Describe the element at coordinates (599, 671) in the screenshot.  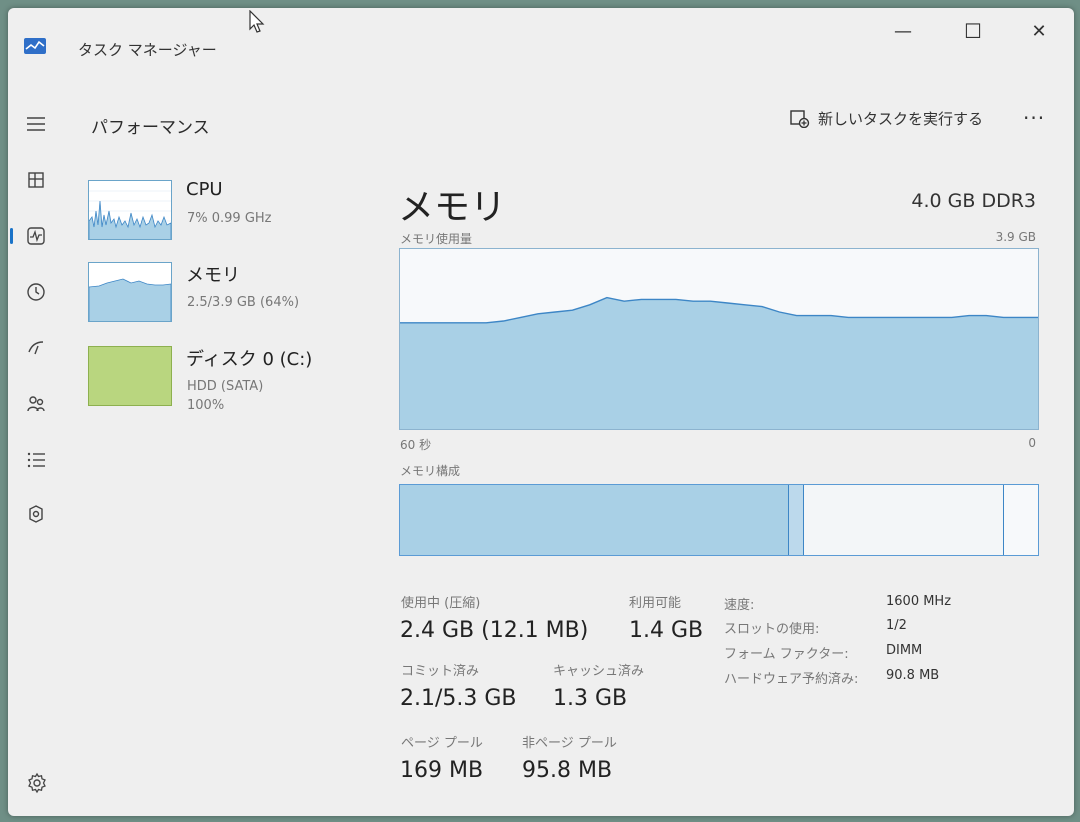
I see `cached-label: キャッシュ済み` at that location.